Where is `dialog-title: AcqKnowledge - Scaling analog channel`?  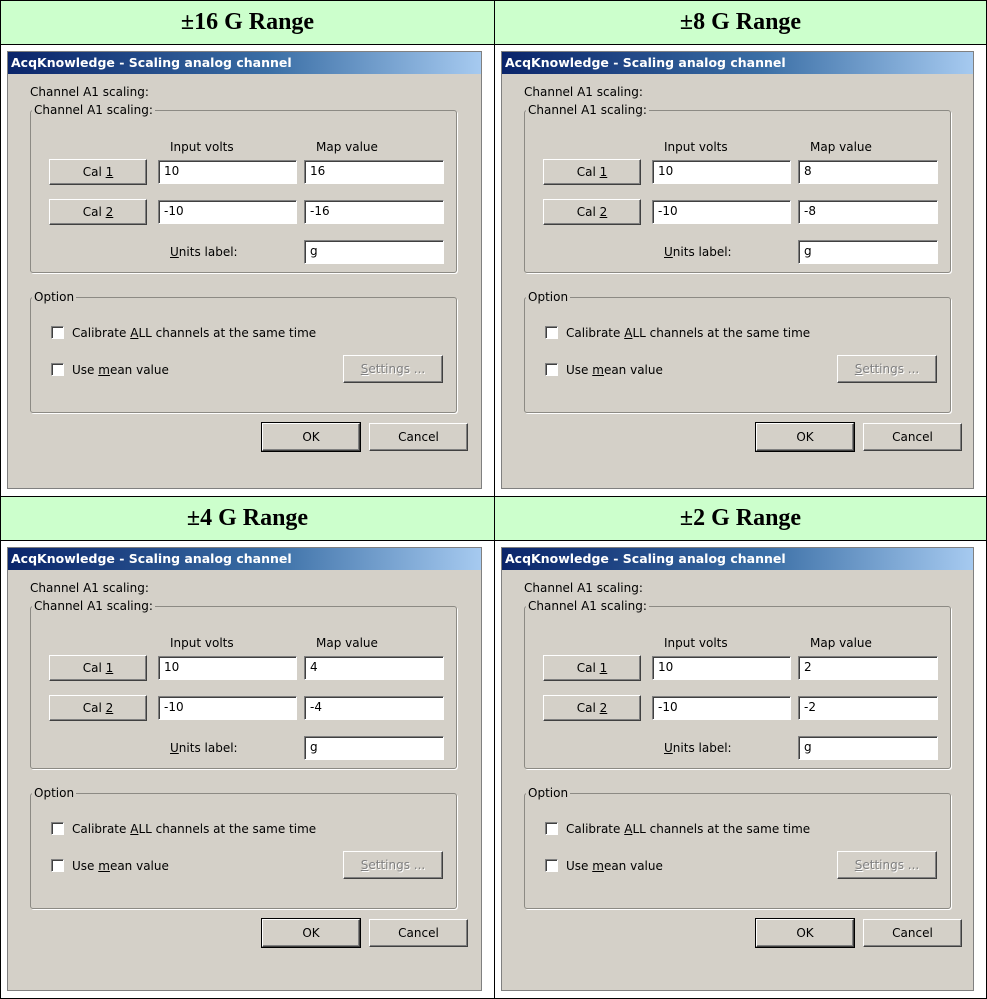
dialog-title: AcqKnowledge - Scaling analog channel is located at coordinates (151, 62).